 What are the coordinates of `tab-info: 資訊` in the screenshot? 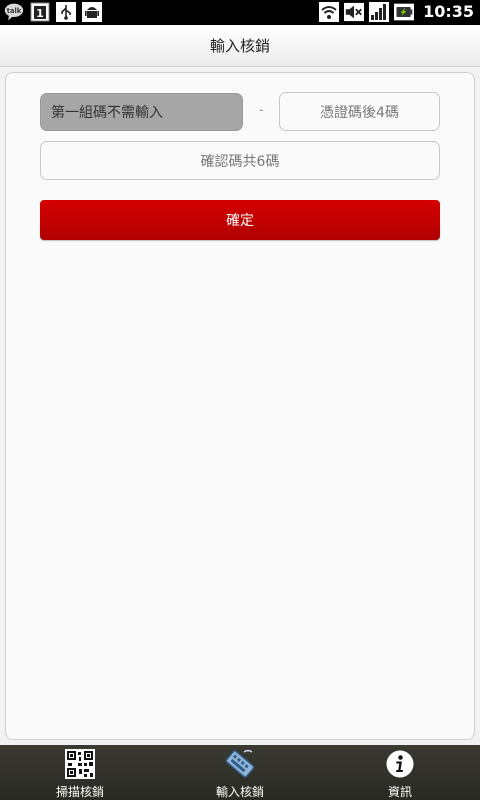 It's located at (400, 772).